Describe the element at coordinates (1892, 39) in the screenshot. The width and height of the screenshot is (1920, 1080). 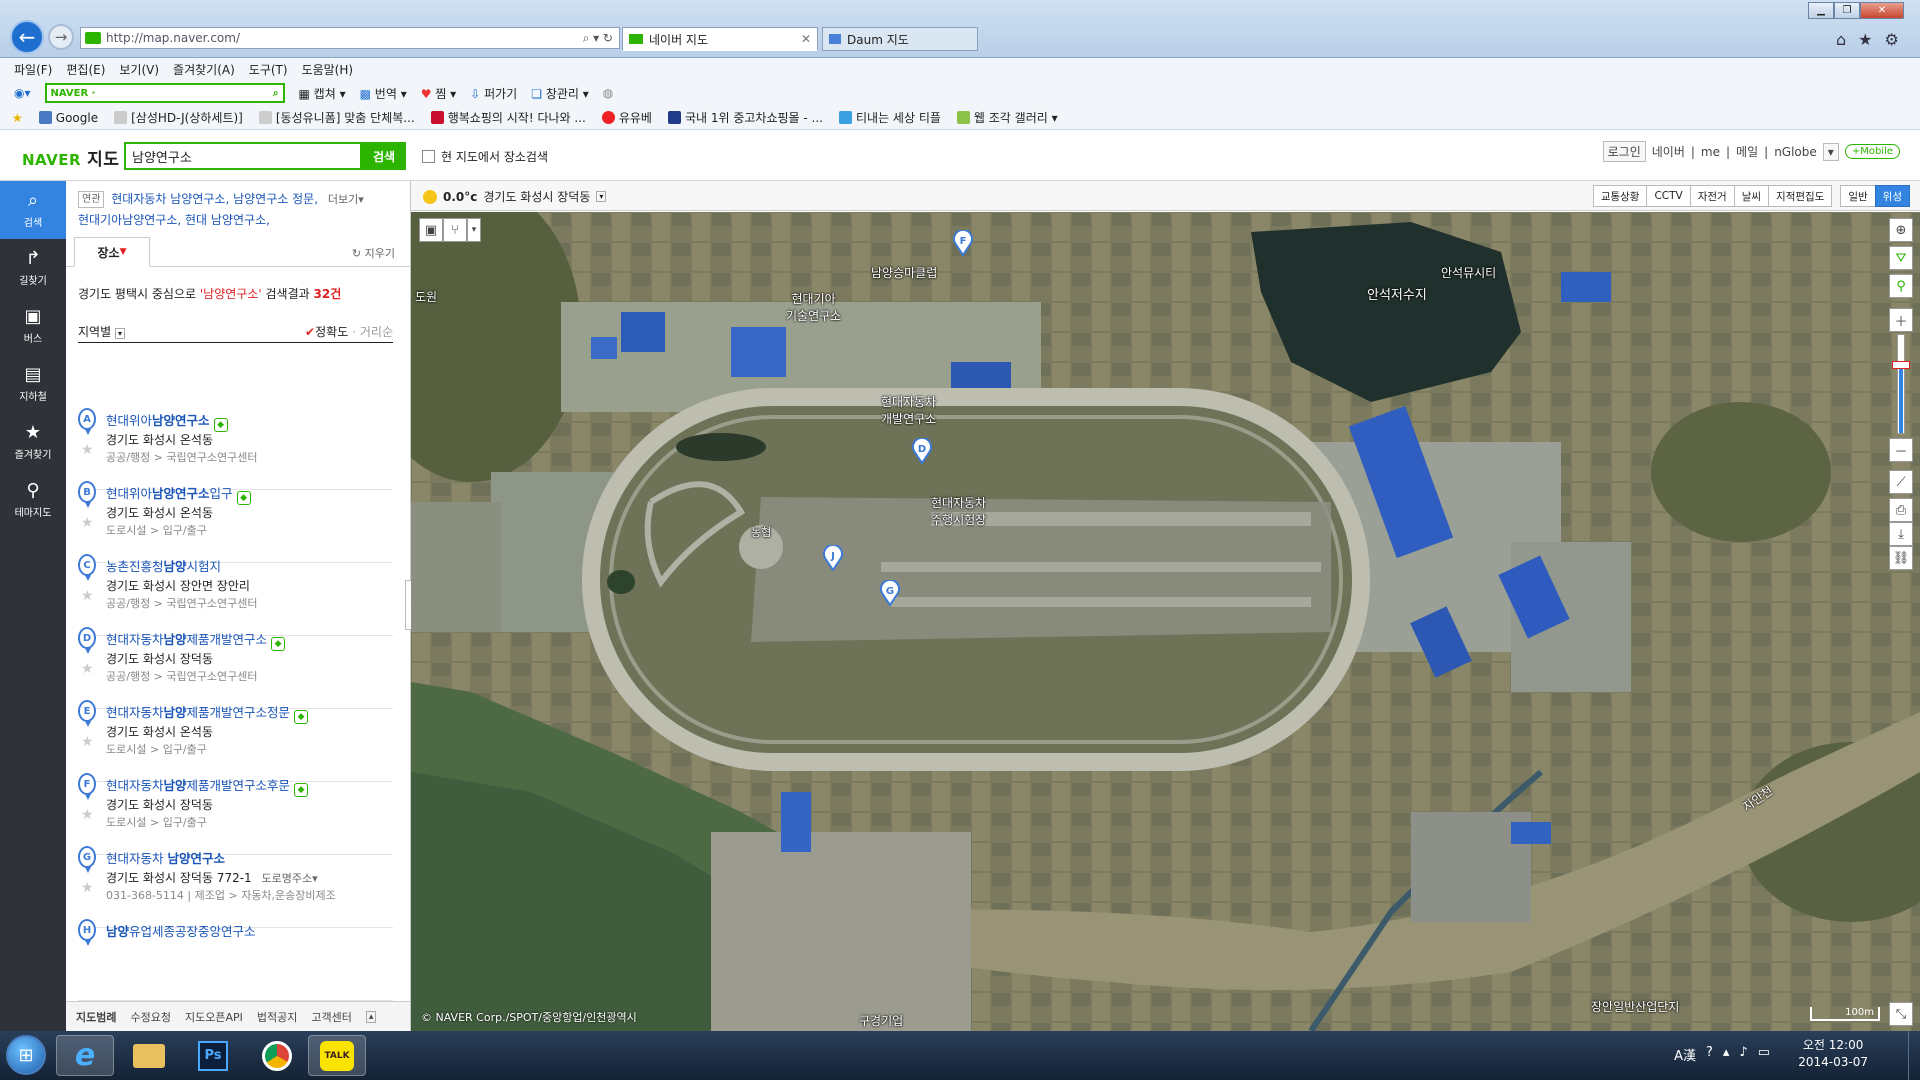
I see `settings-gear-icon: ⚙` at that location.